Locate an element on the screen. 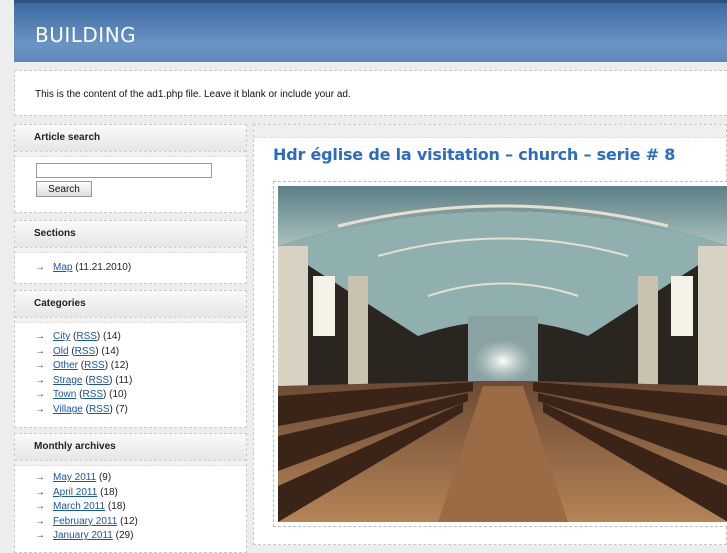 This screenshot has width=727, height=553. category-link: Strage is located at coordinates (67, 380).